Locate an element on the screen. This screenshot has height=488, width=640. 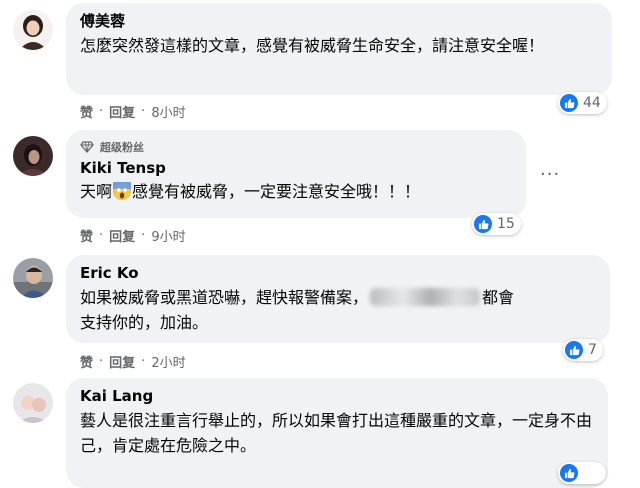
comment-author: 傅美蓉 is located at coordinates (339, 21).